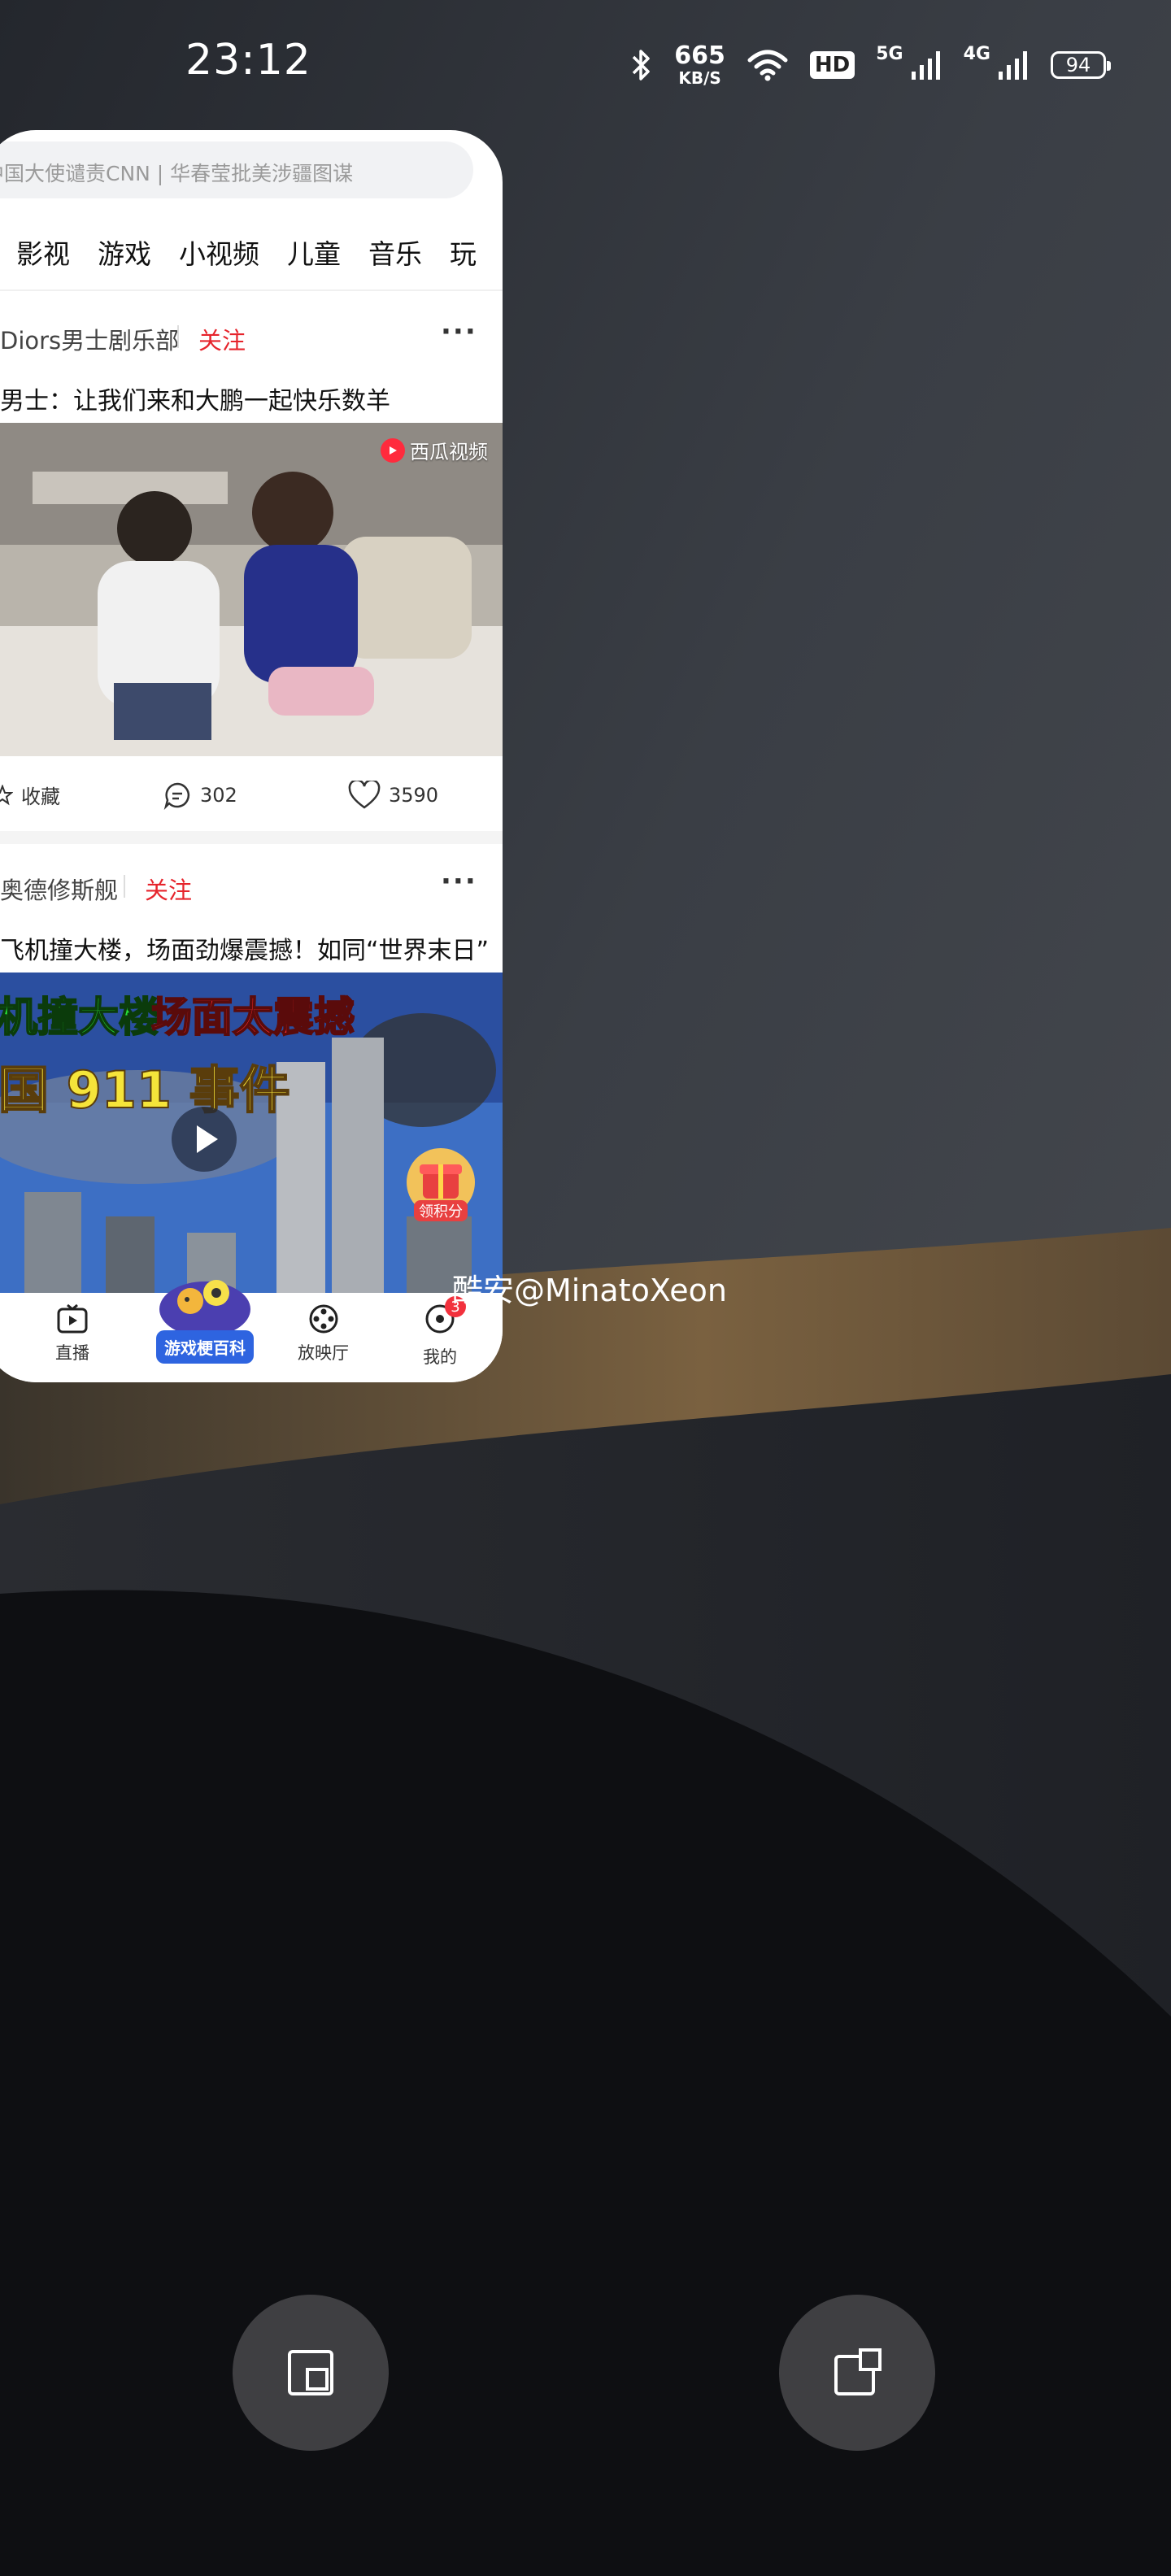 This screenshot has height=2576, width=1171. What do you see at coordinates (871, 64) in the screenshot?
I see `status-icons: 665 KB/S HD 5G 4G 94` at bounding box center [871, 64].